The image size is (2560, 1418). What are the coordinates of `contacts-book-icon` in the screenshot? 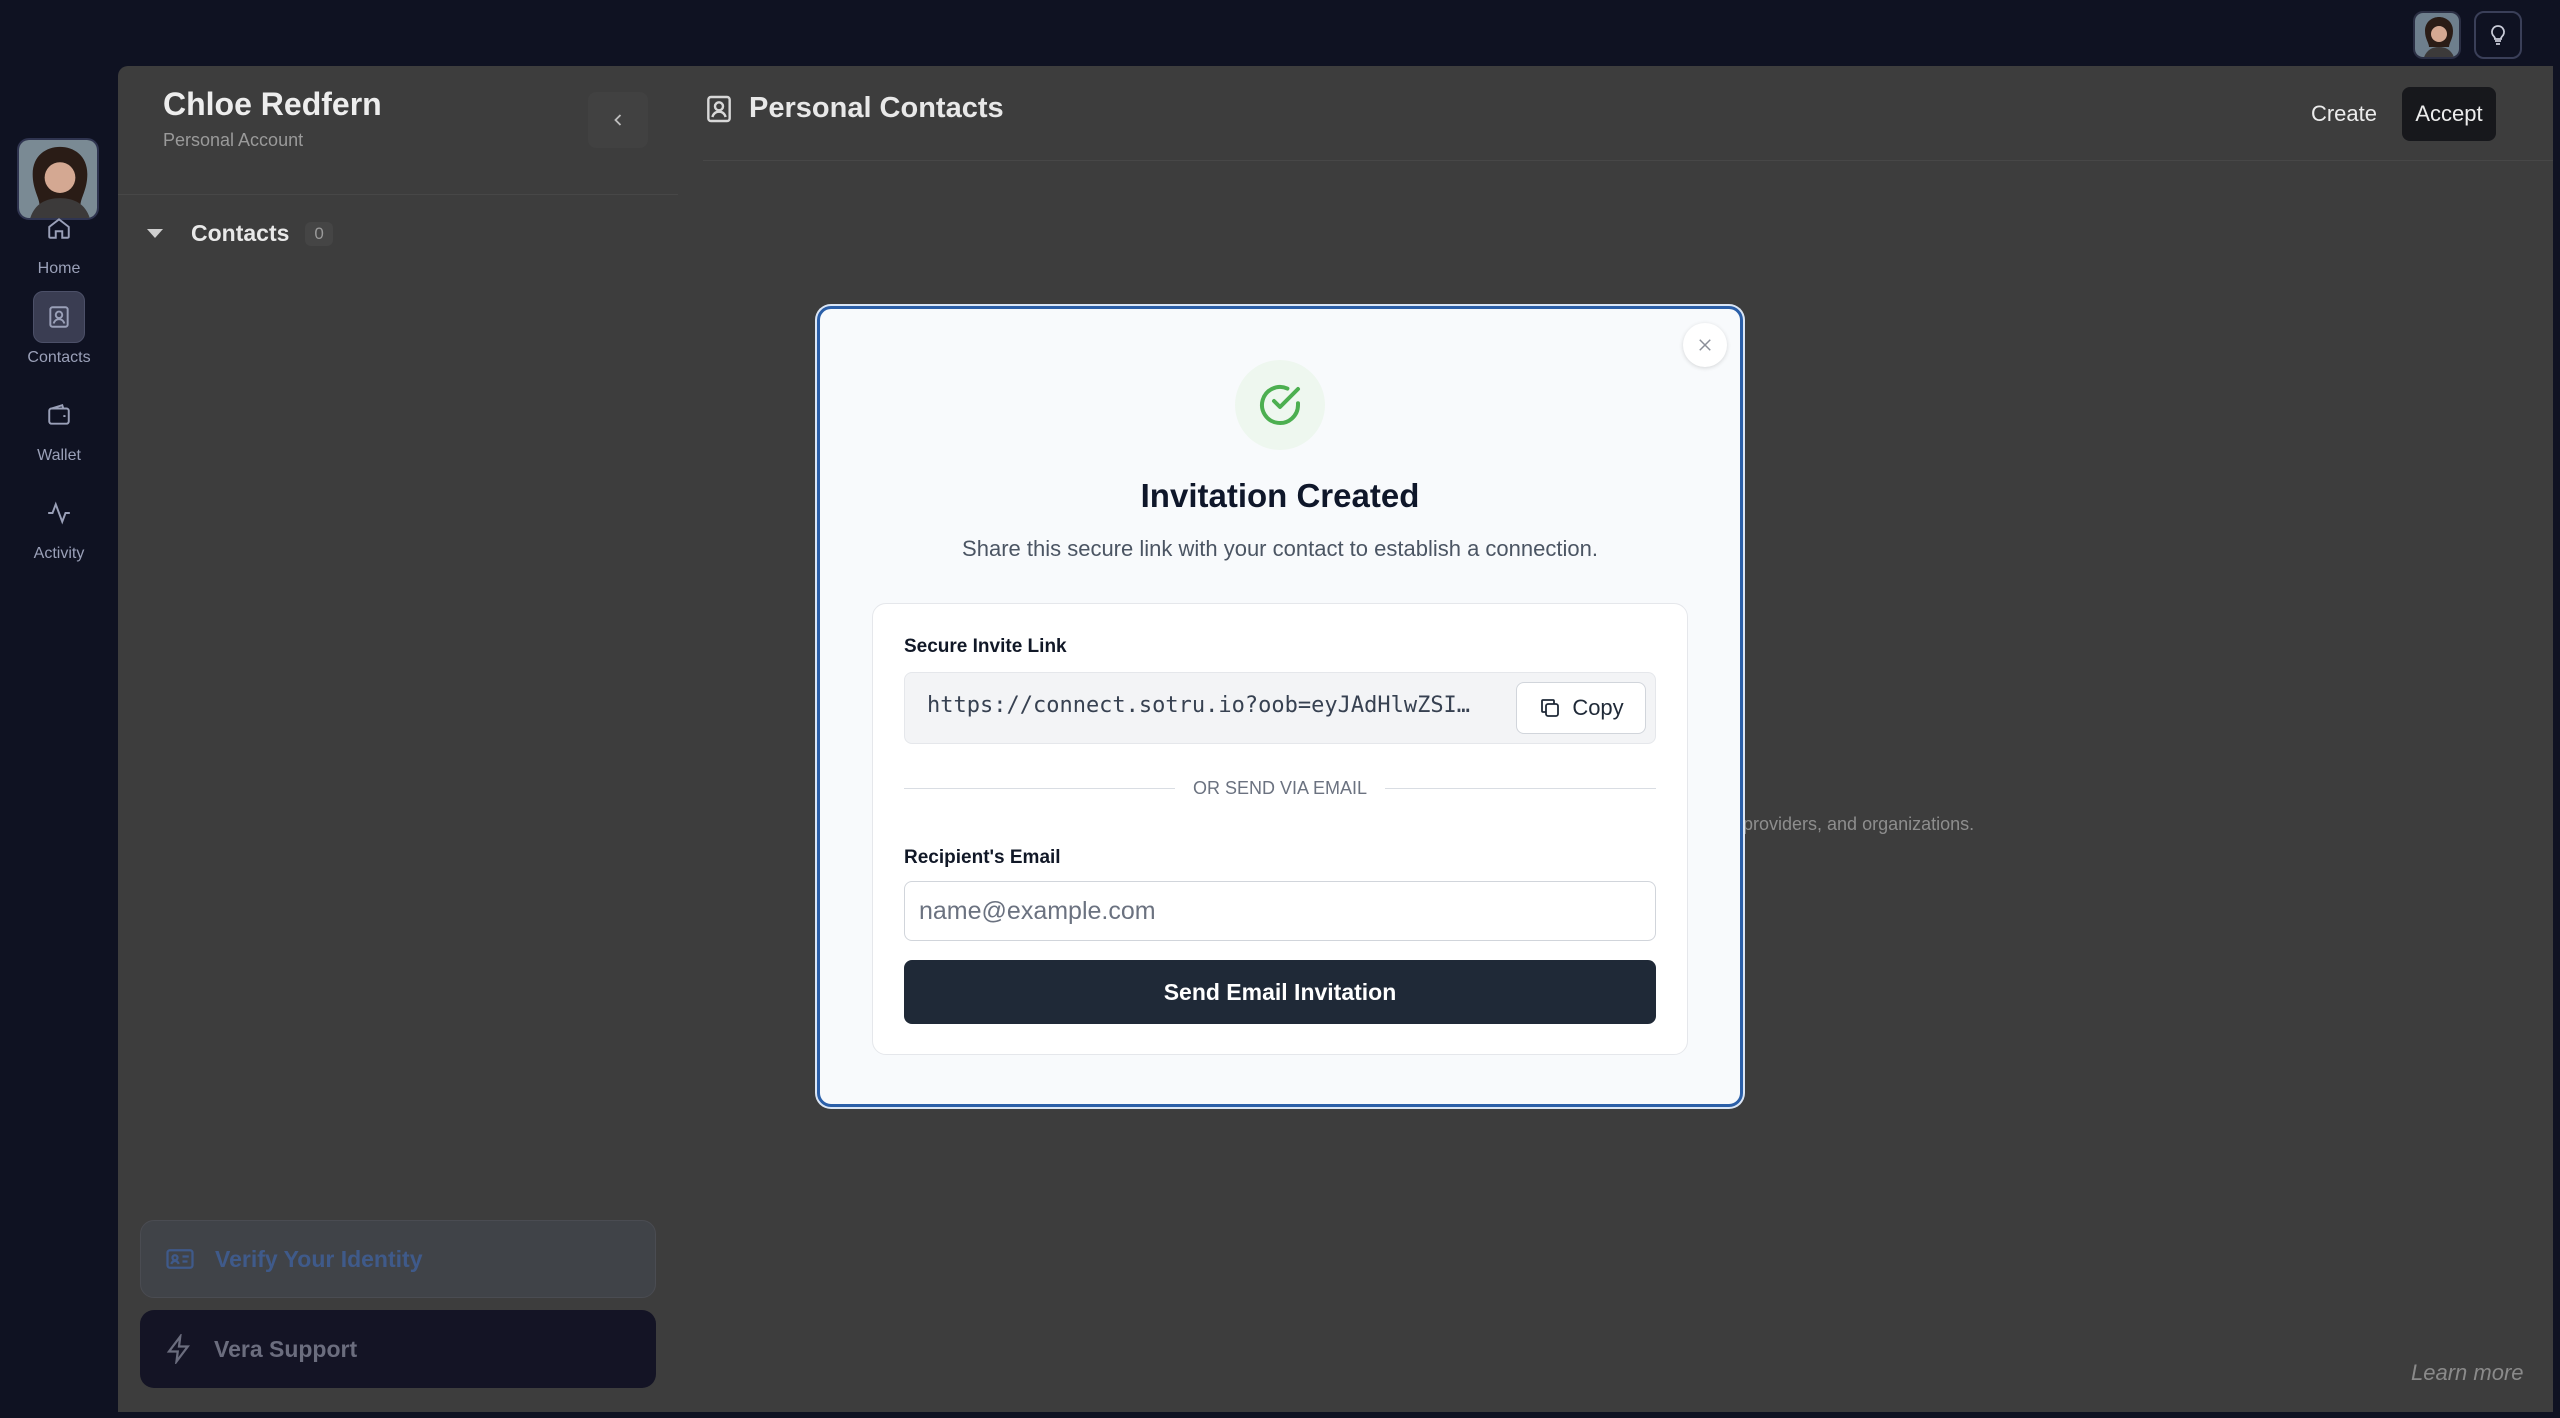 It's located at (719, 108).